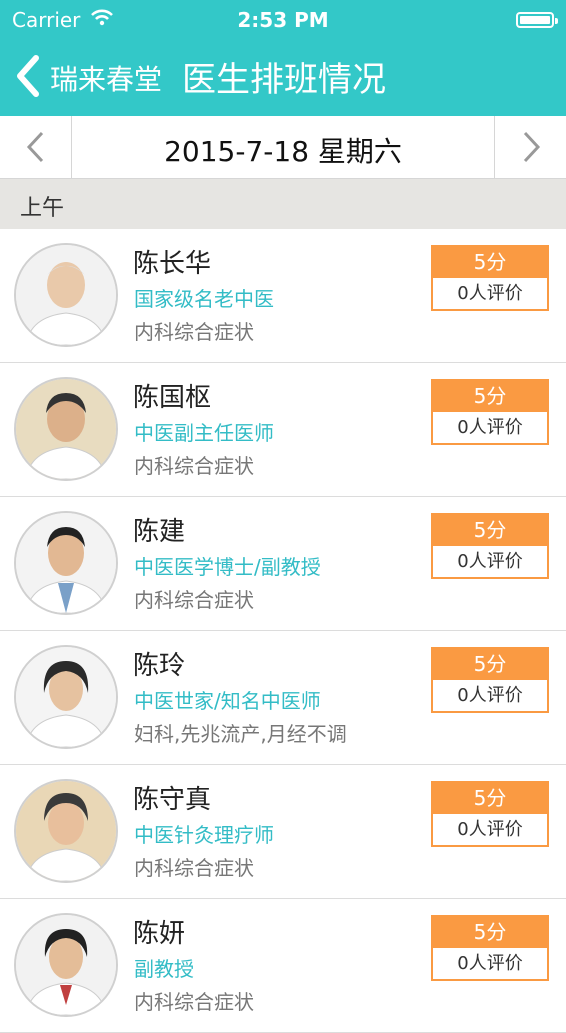 Image resolution: width=566 pixels, height=1033 pixels. What do you see at coordinates (164, 969) in the screenshot?
I see `doctor-title: 副教授` at bounding box center [164, 969].